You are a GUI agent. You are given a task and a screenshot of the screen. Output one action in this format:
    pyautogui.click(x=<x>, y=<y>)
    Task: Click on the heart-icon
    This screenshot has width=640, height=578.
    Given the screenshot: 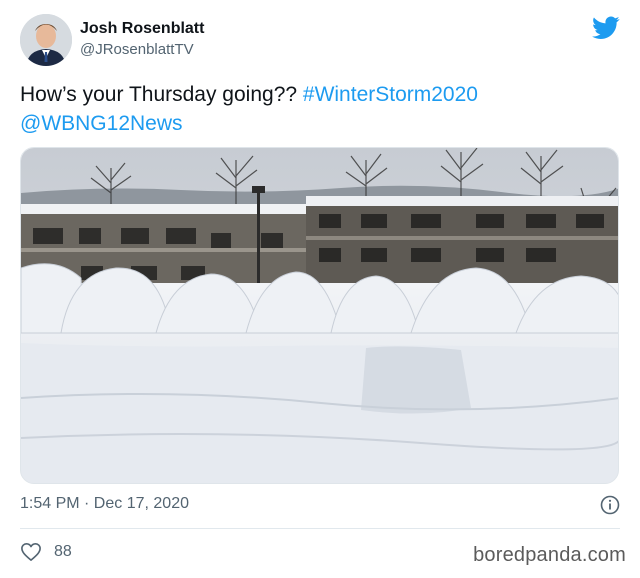 What is the action you would take?
    pyautogui.click(x=31, y=552)
    